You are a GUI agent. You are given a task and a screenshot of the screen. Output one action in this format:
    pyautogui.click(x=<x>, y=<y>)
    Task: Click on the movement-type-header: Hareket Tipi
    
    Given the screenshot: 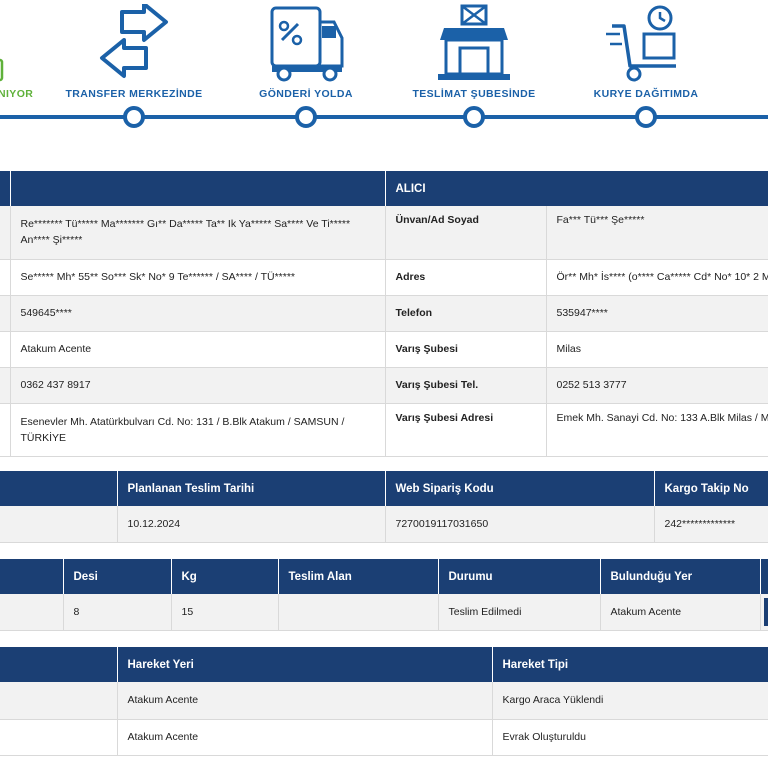 What is the action you would take?
    pyautogui.click(x=630, y=664)
    